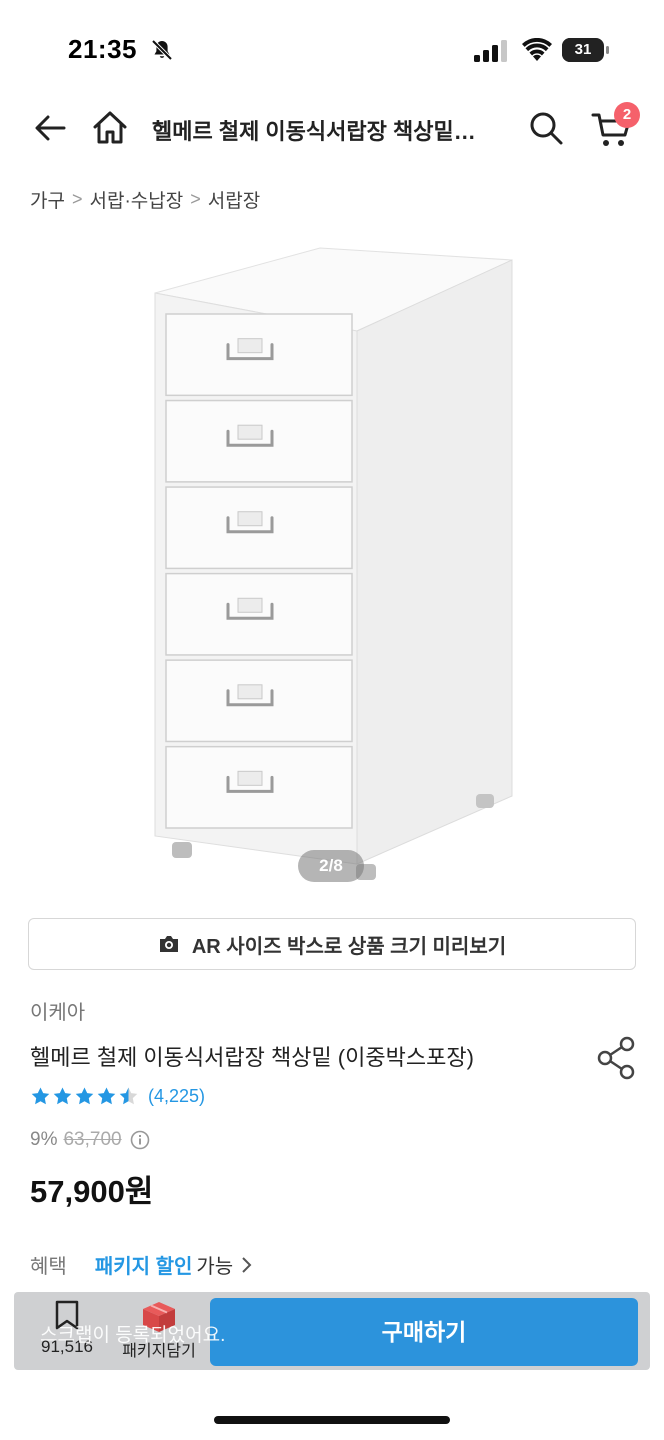  What do you see at coordinates (234, 199) in the screenshot?
I see `breadcrumb-item: 서랍장` at bounding box center [234, 199].